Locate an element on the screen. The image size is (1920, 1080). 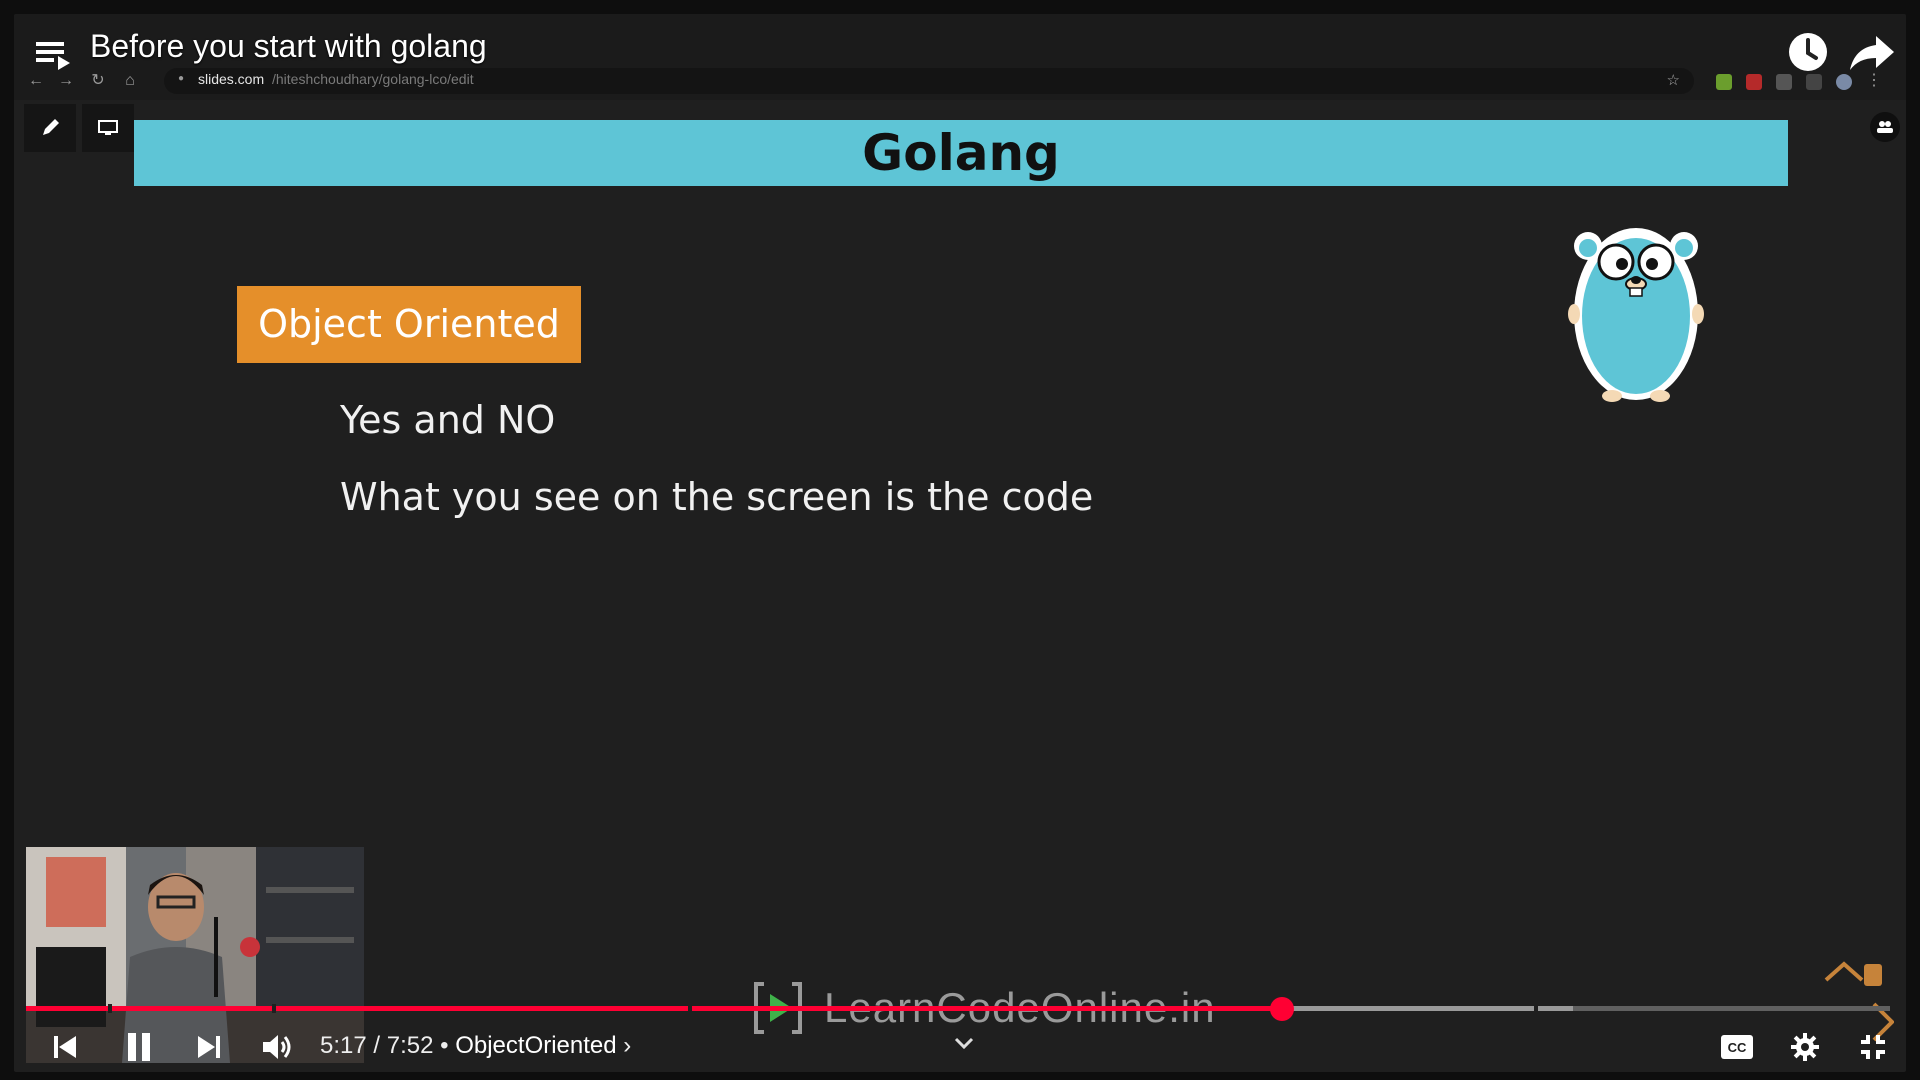
pen-icon is located at coordinates (51, 127).